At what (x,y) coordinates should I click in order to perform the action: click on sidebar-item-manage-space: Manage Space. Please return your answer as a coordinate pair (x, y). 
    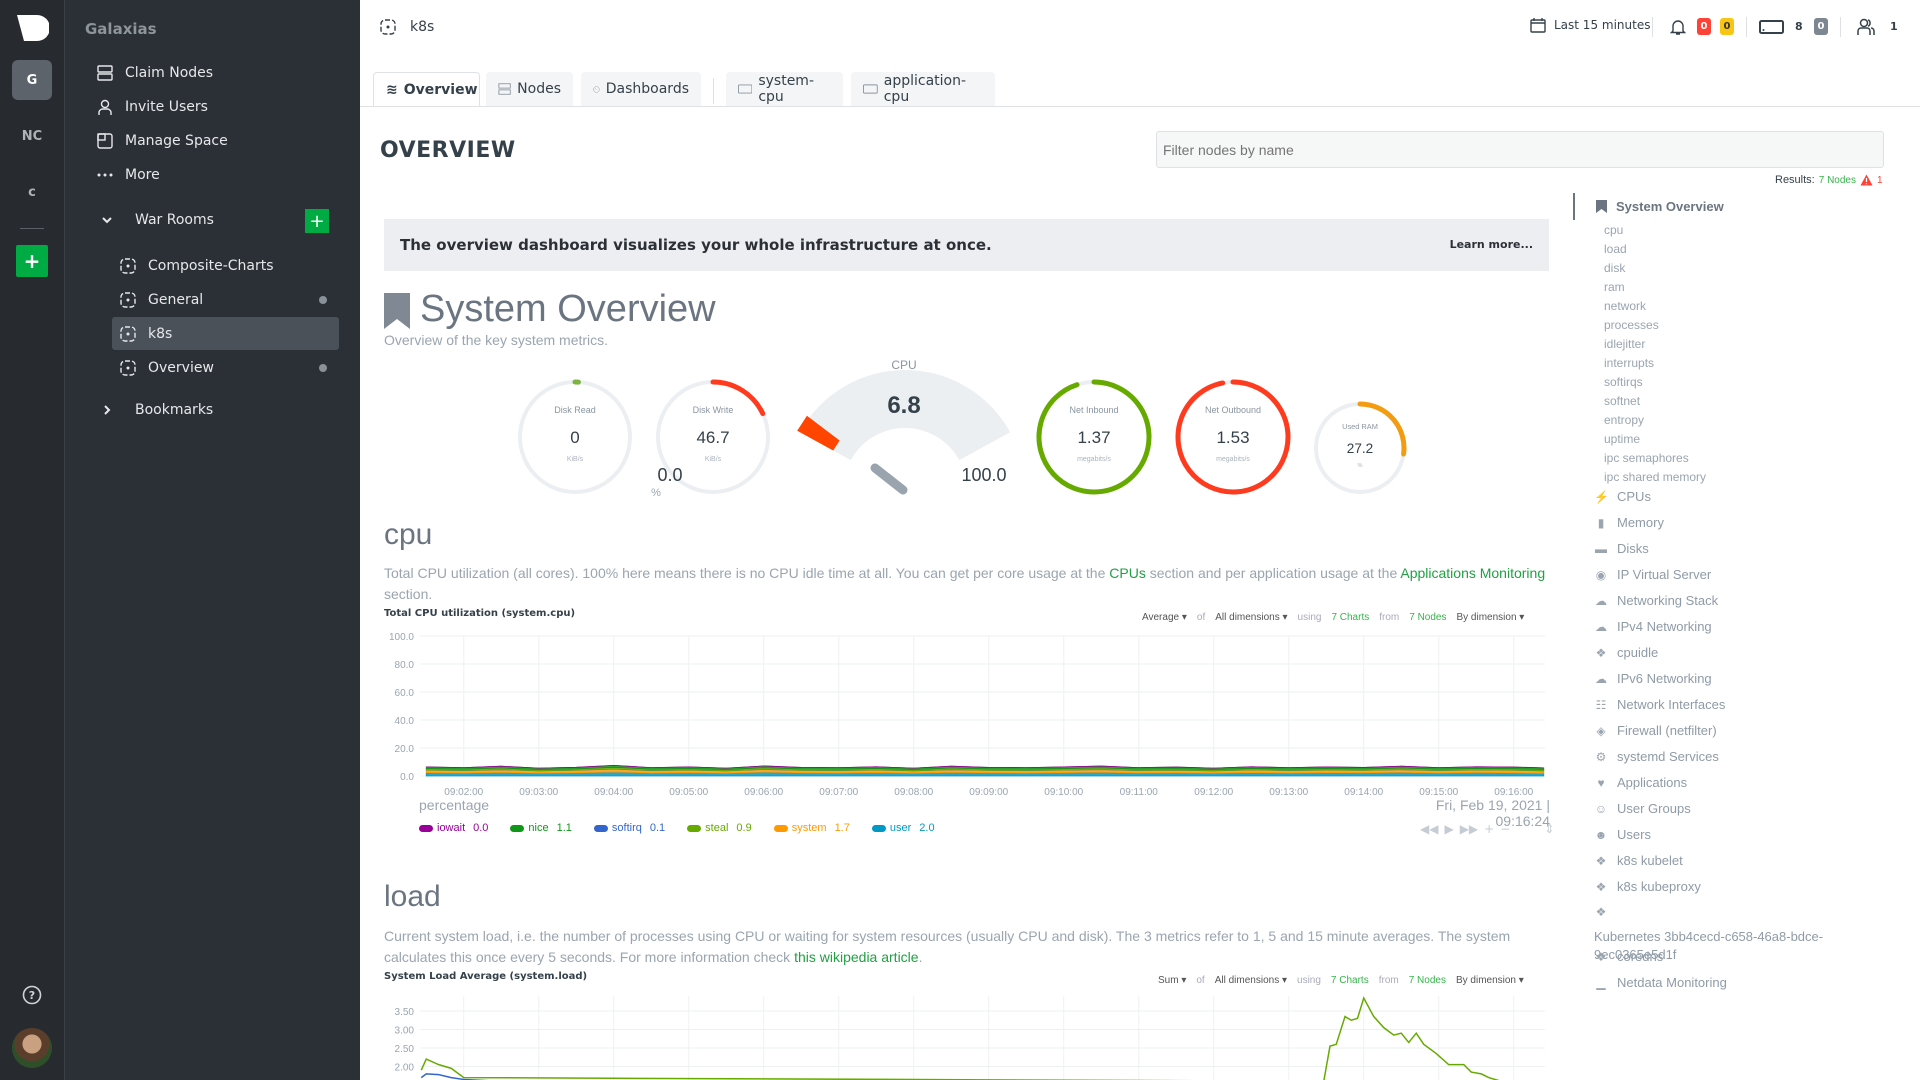
    Looking at the image, I should click on (162, 141).